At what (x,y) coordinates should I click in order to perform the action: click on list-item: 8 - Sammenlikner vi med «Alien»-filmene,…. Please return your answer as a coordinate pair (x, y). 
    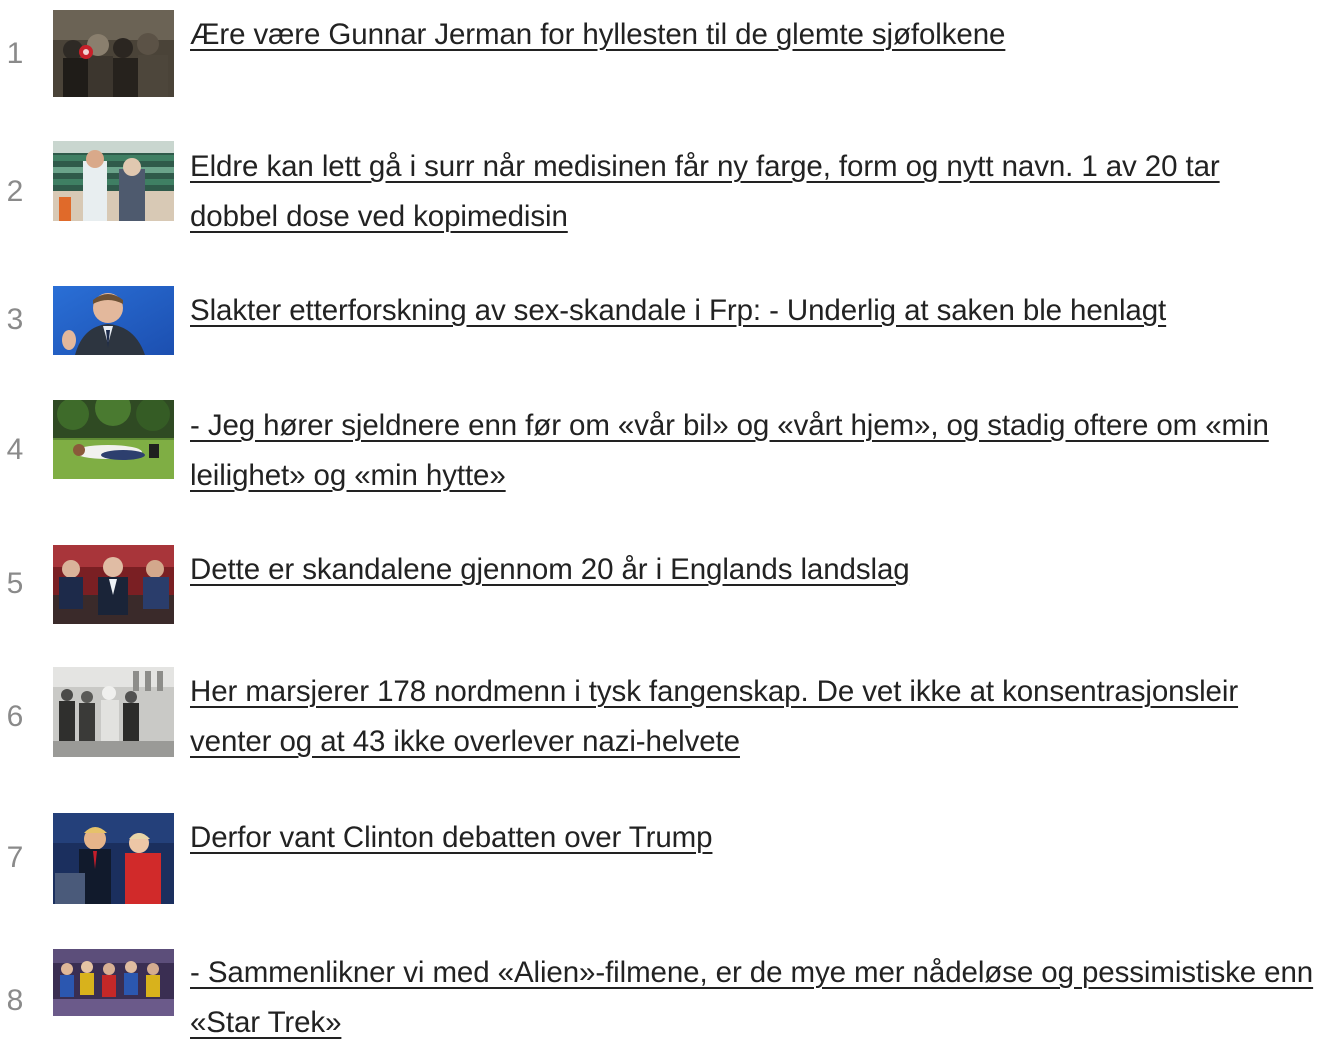
    Looking at the image, I should click on (661, 989).